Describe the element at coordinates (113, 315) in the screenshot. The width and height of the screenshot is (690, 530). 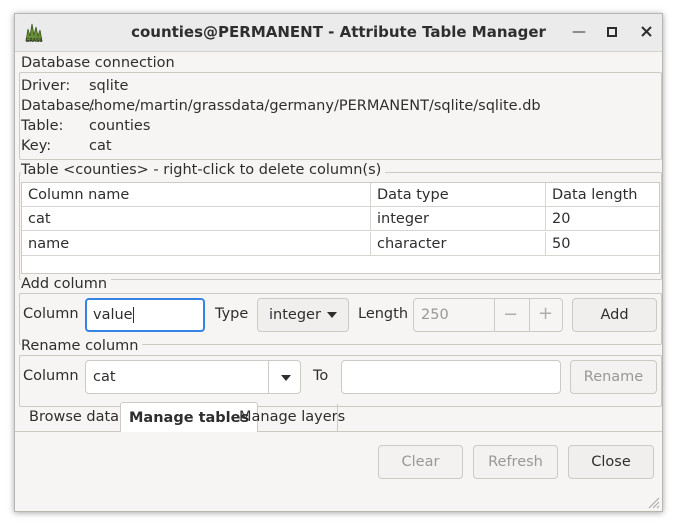
I see `add-column-name-value: value` at that location.